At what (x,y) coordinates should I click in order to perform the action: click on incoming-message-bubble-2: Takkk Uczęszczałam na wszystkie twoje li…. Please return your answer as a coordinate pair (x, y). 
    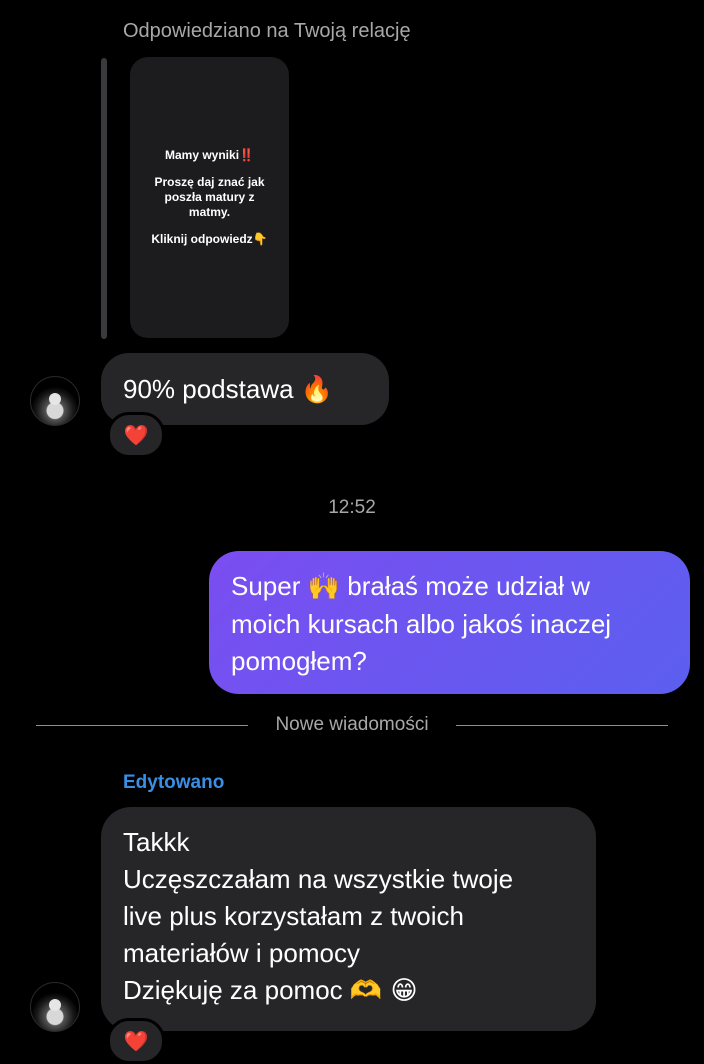
    Looking at the image, I should click on (348, 919).